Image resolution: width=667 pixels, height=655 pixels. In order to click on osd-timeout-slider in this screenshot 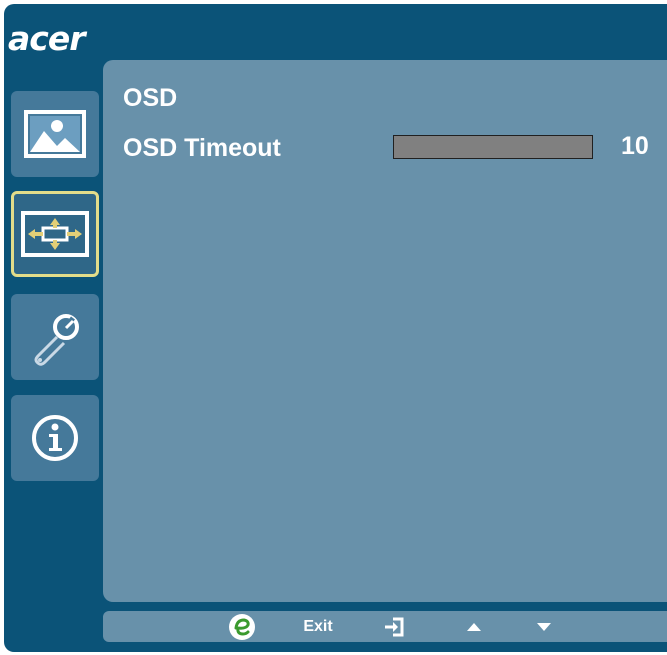, I will do `click(493, 147)`.